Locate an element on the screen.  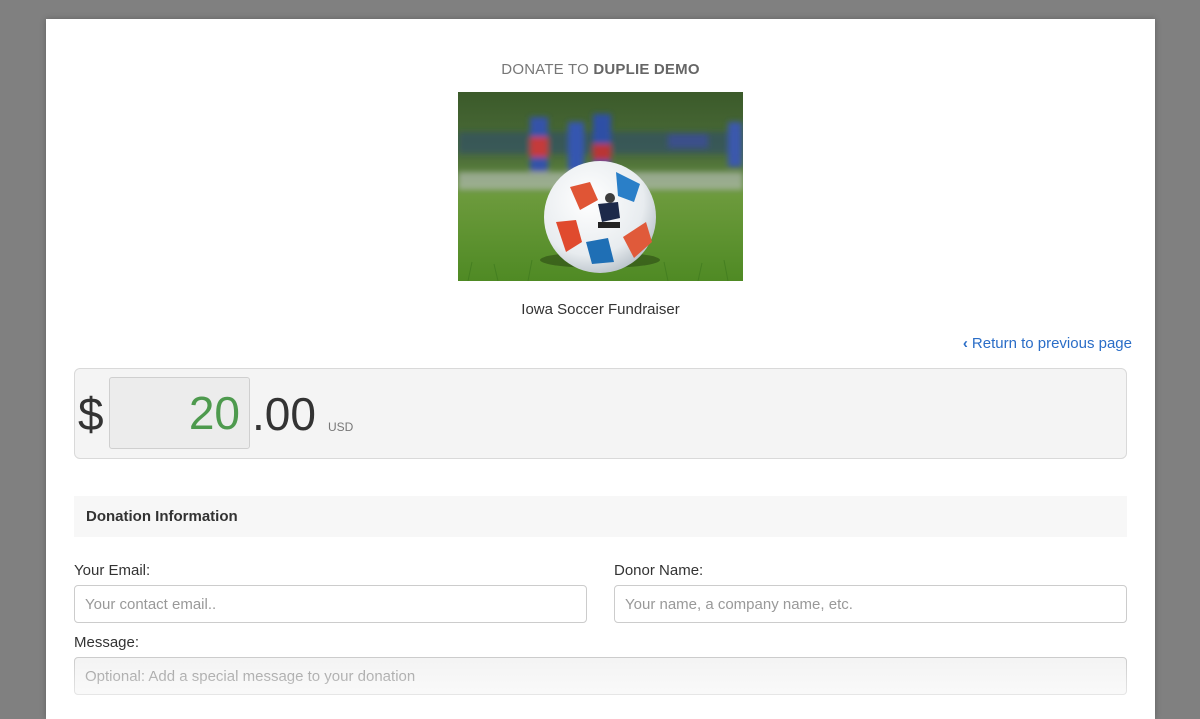
email-field is located at coordinates (330, 604).